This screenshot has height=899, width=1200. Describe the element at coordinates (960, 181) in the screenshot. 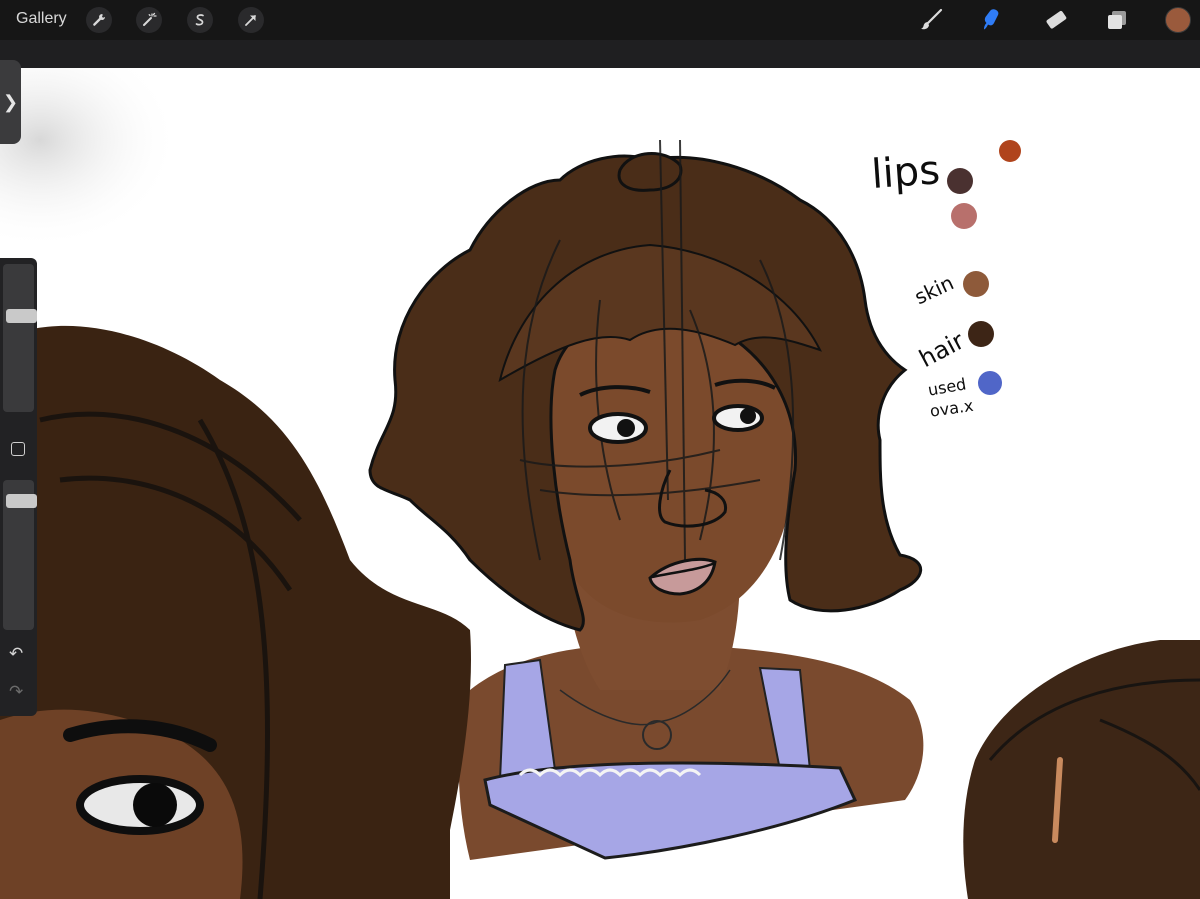

I see `swatch-lips-dark` at that location.